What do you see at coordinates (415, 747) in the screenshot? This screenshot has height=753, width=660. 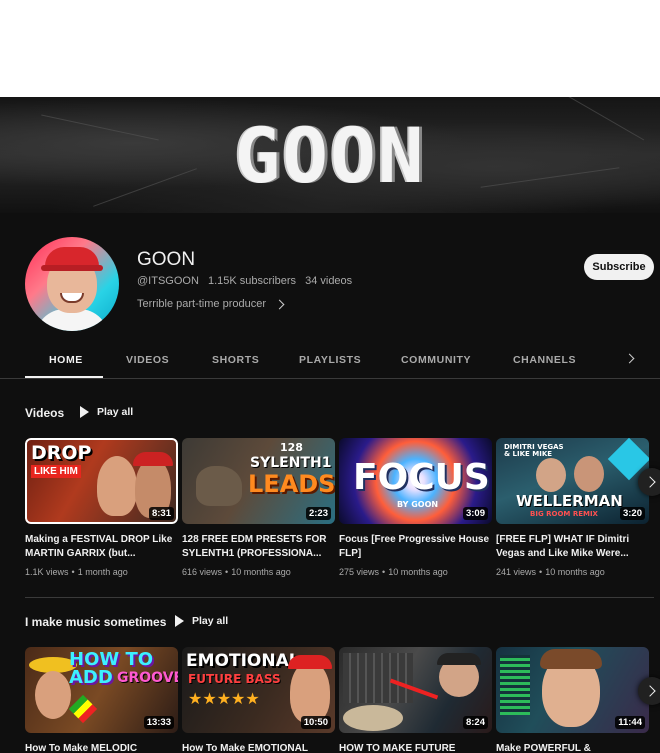 I see `video-title: HOW TO MAKE FUTURE` at bounding box center [415, 747].